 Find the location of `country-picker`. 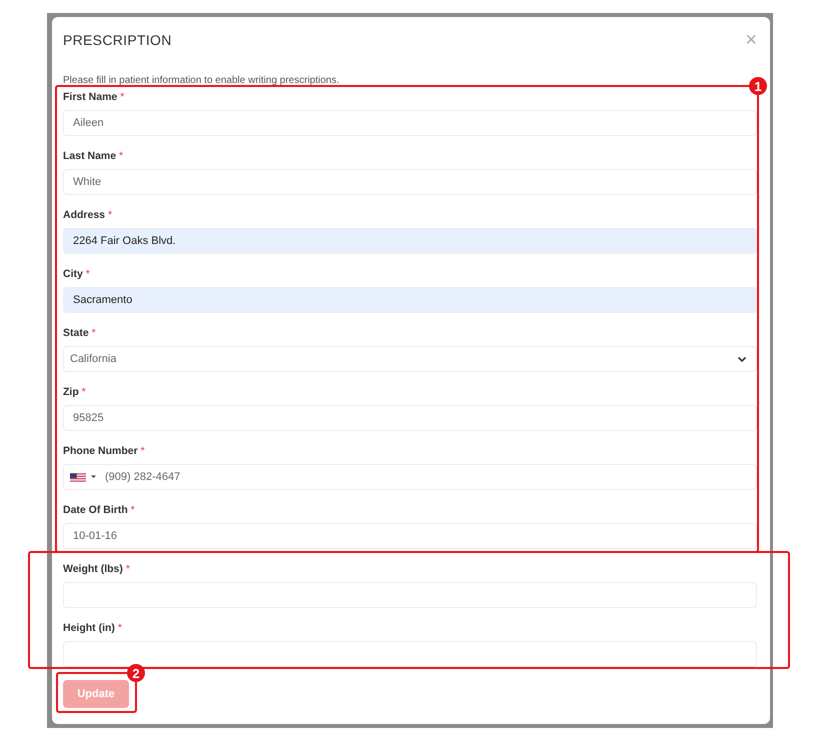

country-picker is located at coordinates (83, 477).